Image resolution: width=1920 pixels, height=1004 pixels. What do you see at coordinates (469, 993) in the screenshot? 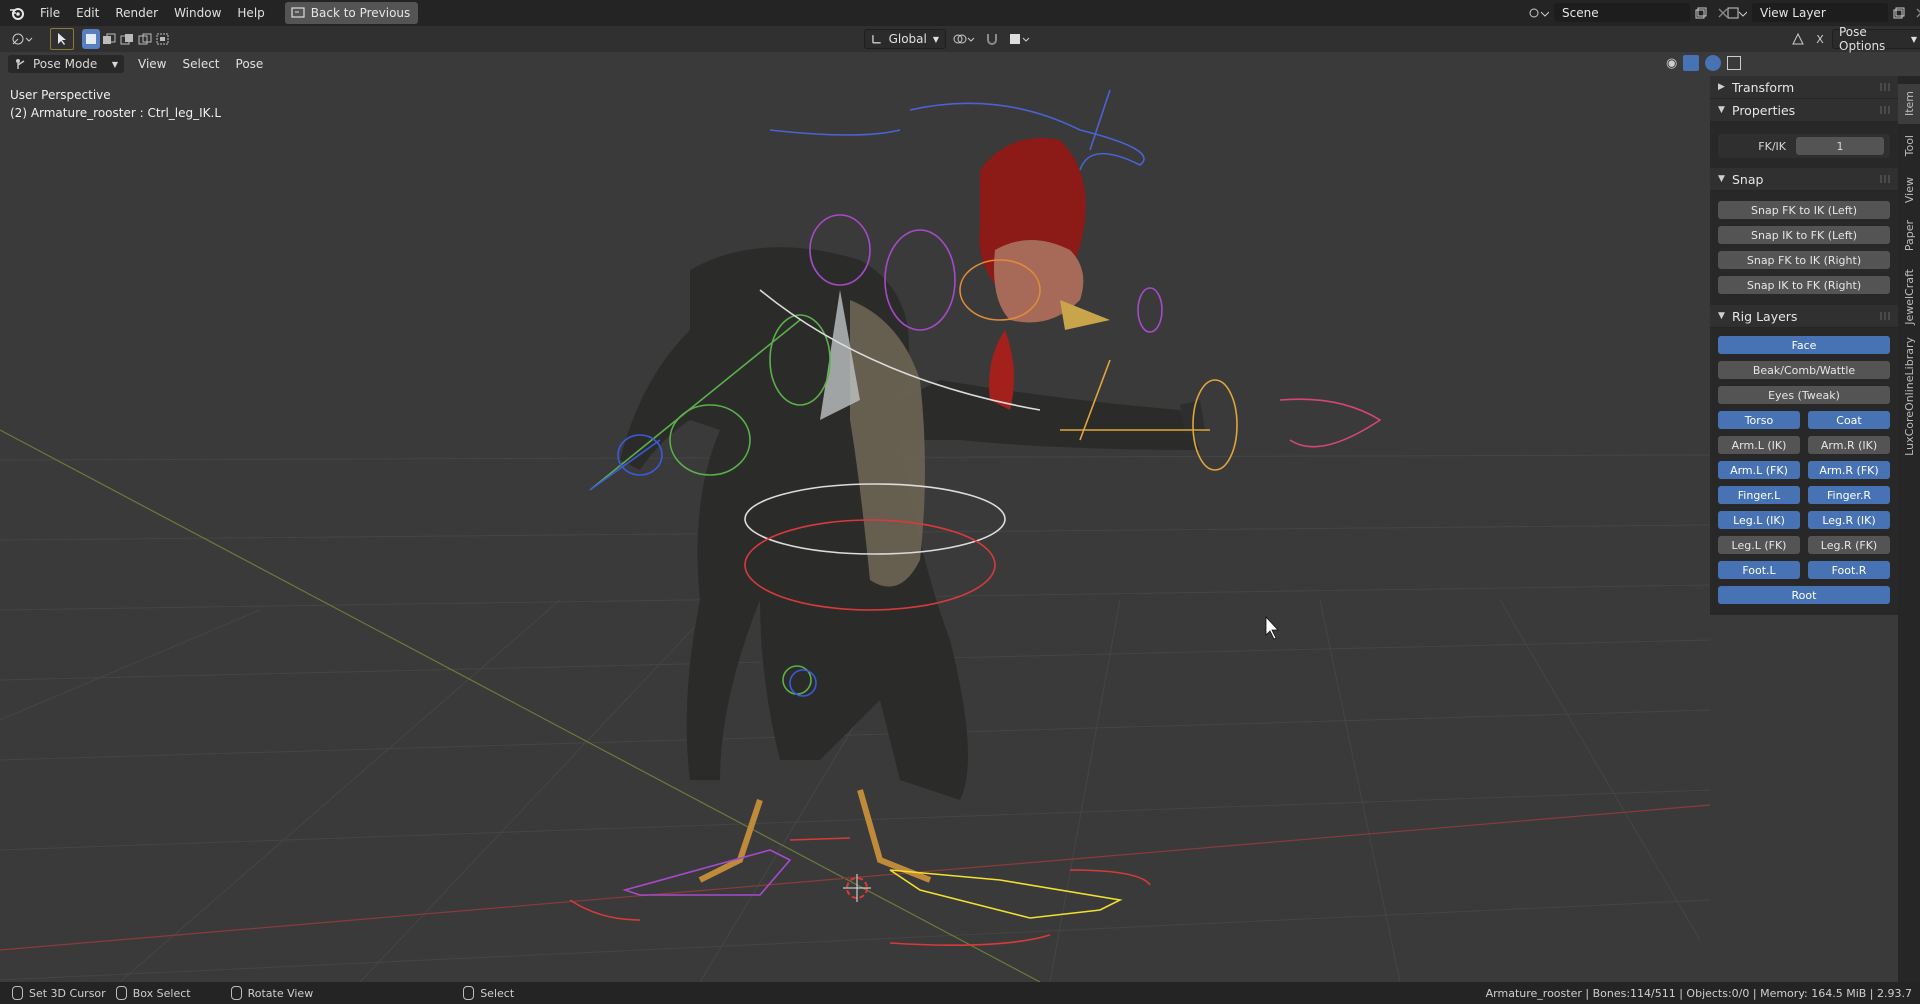
I see `mouse-right-icon` at bounding box center [469, 993].